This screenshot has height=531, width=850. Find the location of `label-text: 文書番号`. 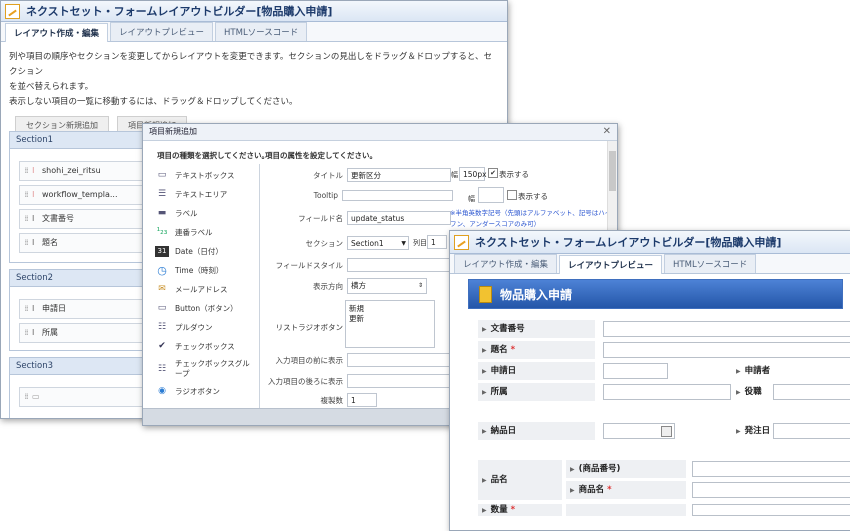

label-text: 文書番号 is located at coordinates (507, 329).